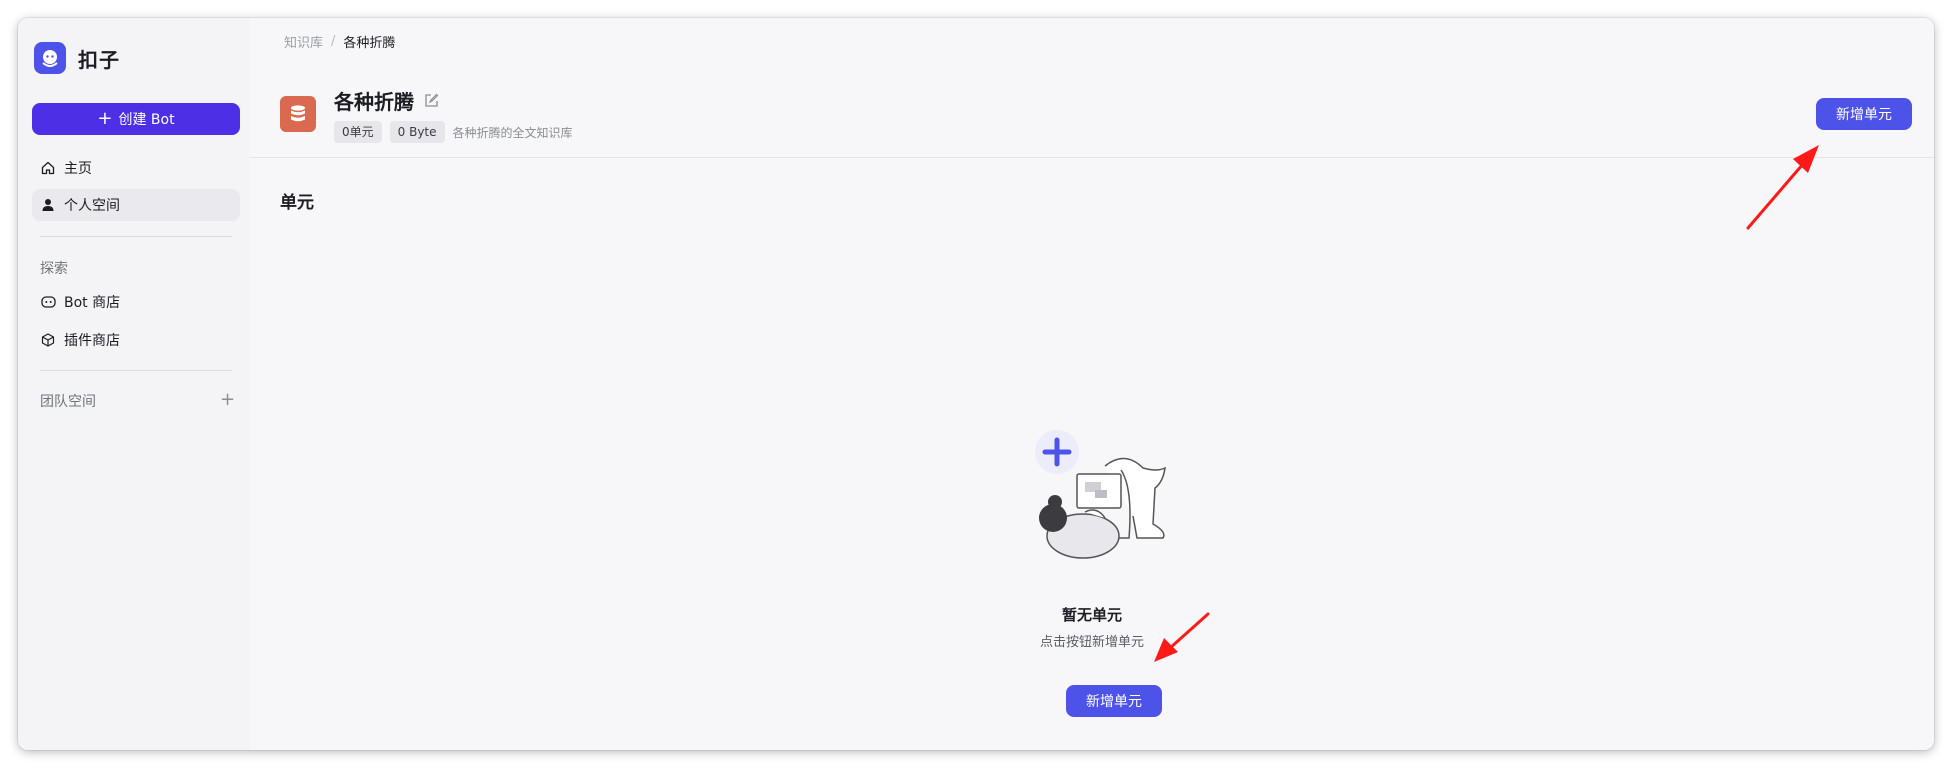 The image size is (1953, 769). I want to click on explore-section-label: 探索, so click(54, 269).